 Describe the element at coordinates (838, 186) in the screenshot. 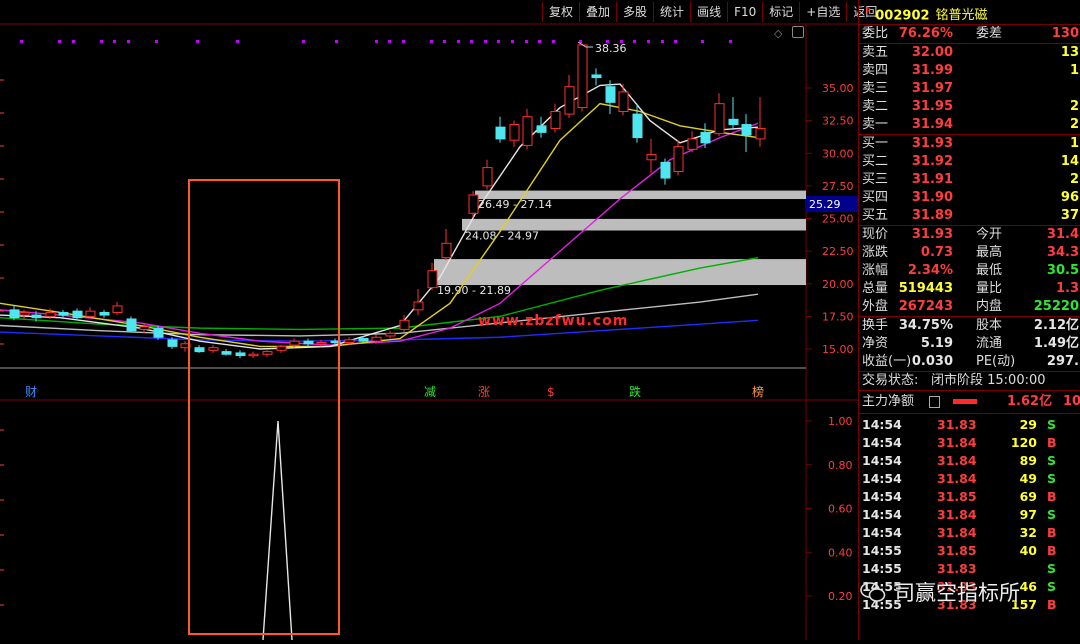

I see `price-axis-label: 27.50` at that location.